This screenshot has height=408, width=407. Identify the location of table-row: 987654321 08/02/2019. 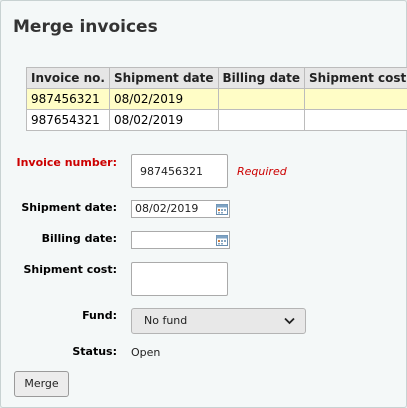
(216, 120).